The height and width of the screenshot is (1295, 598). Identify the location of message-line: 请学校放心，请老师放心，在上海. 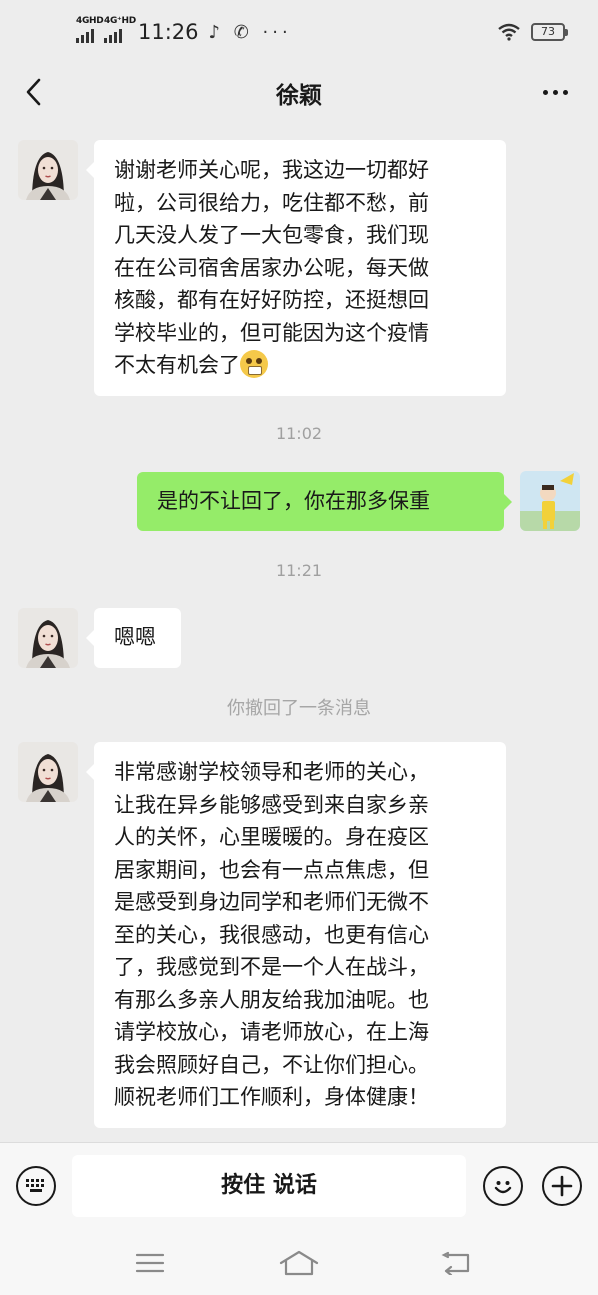
(271, 1032).